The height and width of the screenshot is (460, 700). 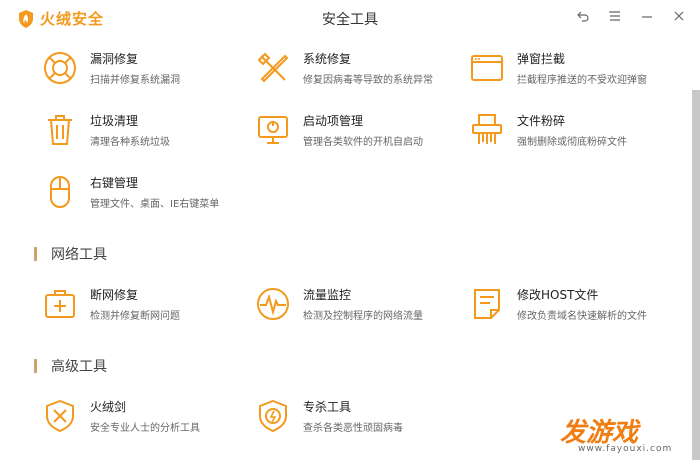 I want to click on watermark-sub-text: www.fayouxi.com, so click(x=625, y=449).